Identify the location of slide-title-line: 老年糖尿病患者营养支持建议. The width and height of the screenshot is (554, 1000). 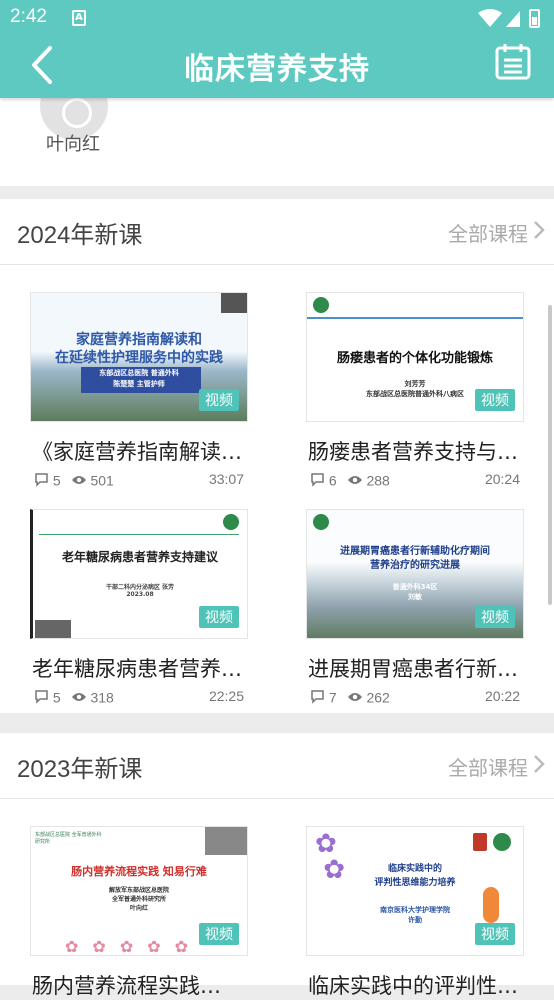
(139, 557).